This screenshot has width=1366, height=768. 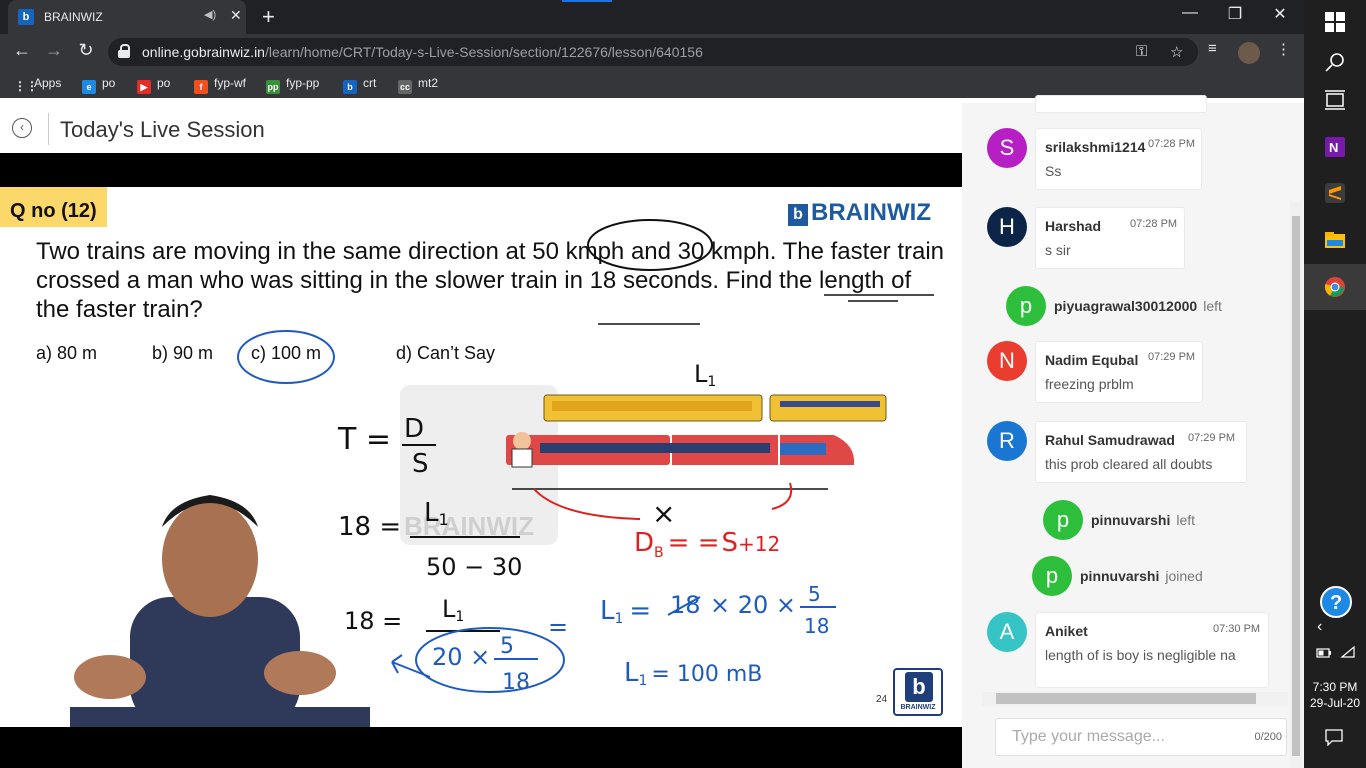 What do you see at coordinates (22, 128) in the screenshot?
I see `back-circle-icon: ‹` at bounding box center [22, 128].